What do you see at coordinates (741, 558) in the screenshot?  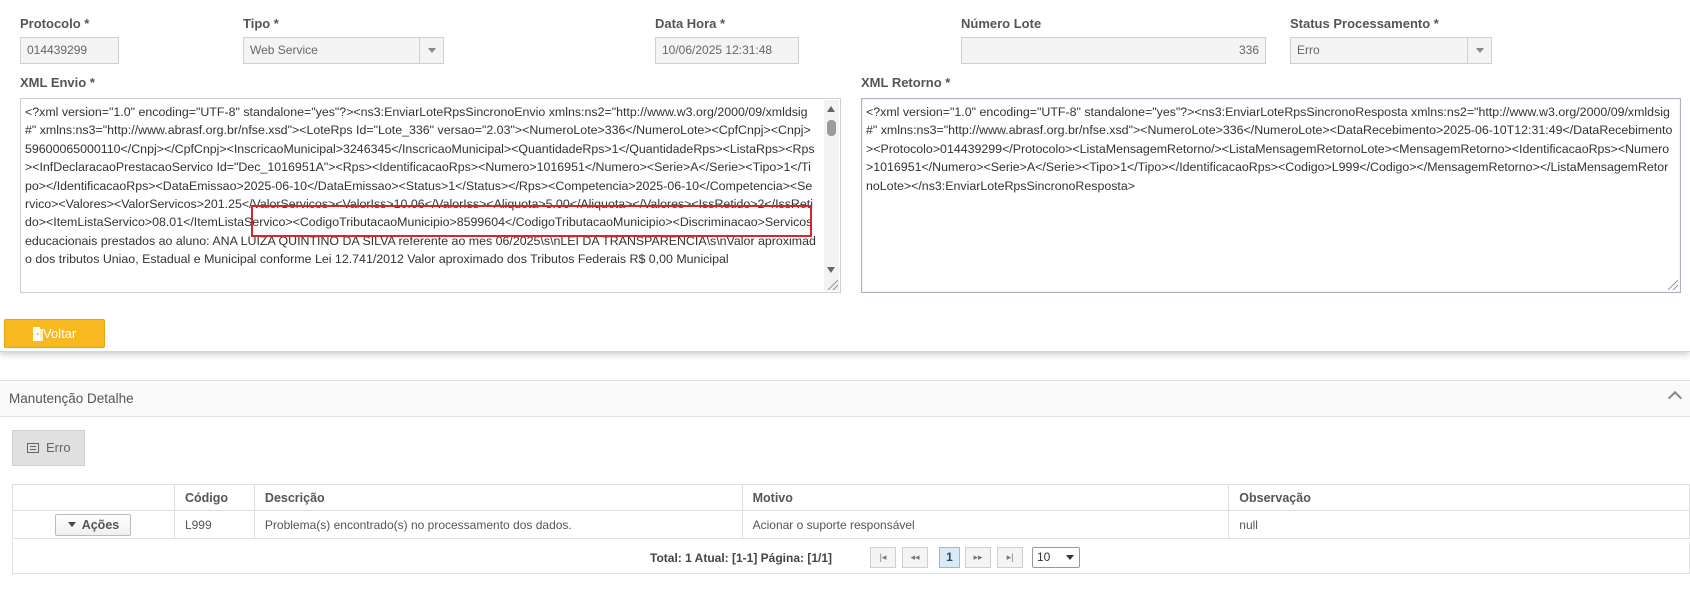 I see `pager-summary: Total: 1 Atual: [1-1] Página: [1/1]` at bounding box center [741, 558].